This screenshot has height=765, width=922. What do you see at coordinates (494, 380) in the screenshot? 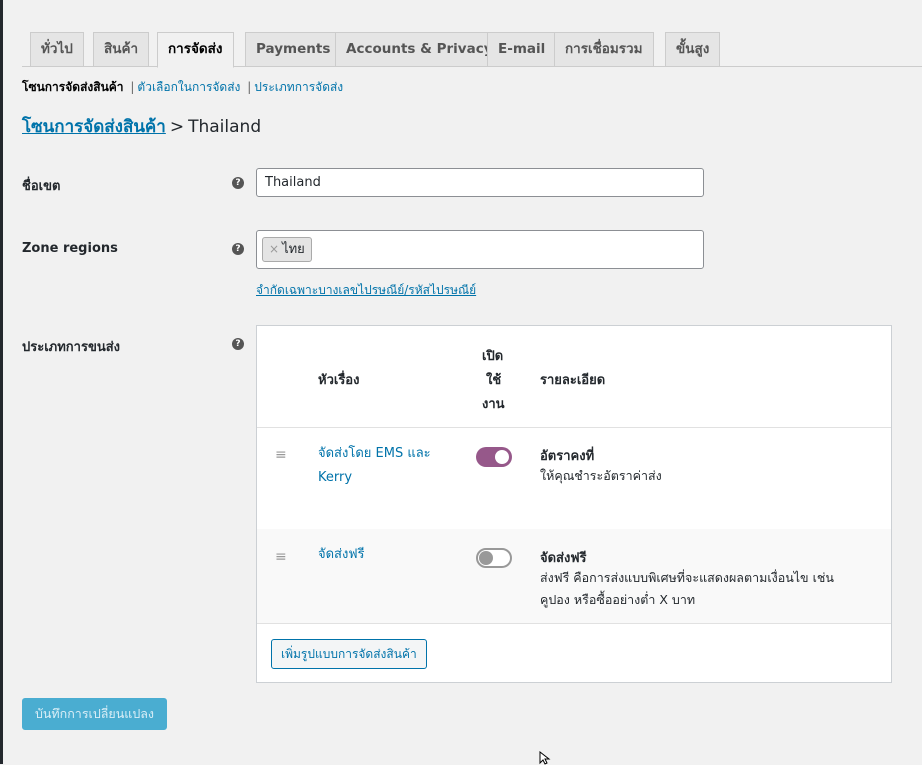
I see `header-enabled-line2: ใช้` at bounding box center [494, 380].